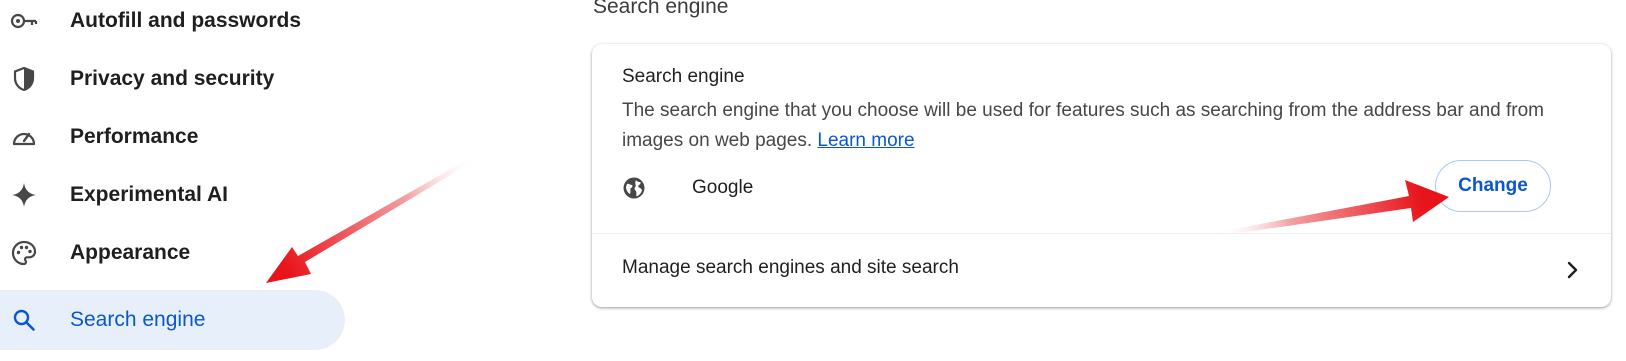 The height and width of the screenshot is (361, 1626). Describe the element at coordinates (149, 194) in the screenshot. I see `sidebar-item-label: Experimental AI` at that location.